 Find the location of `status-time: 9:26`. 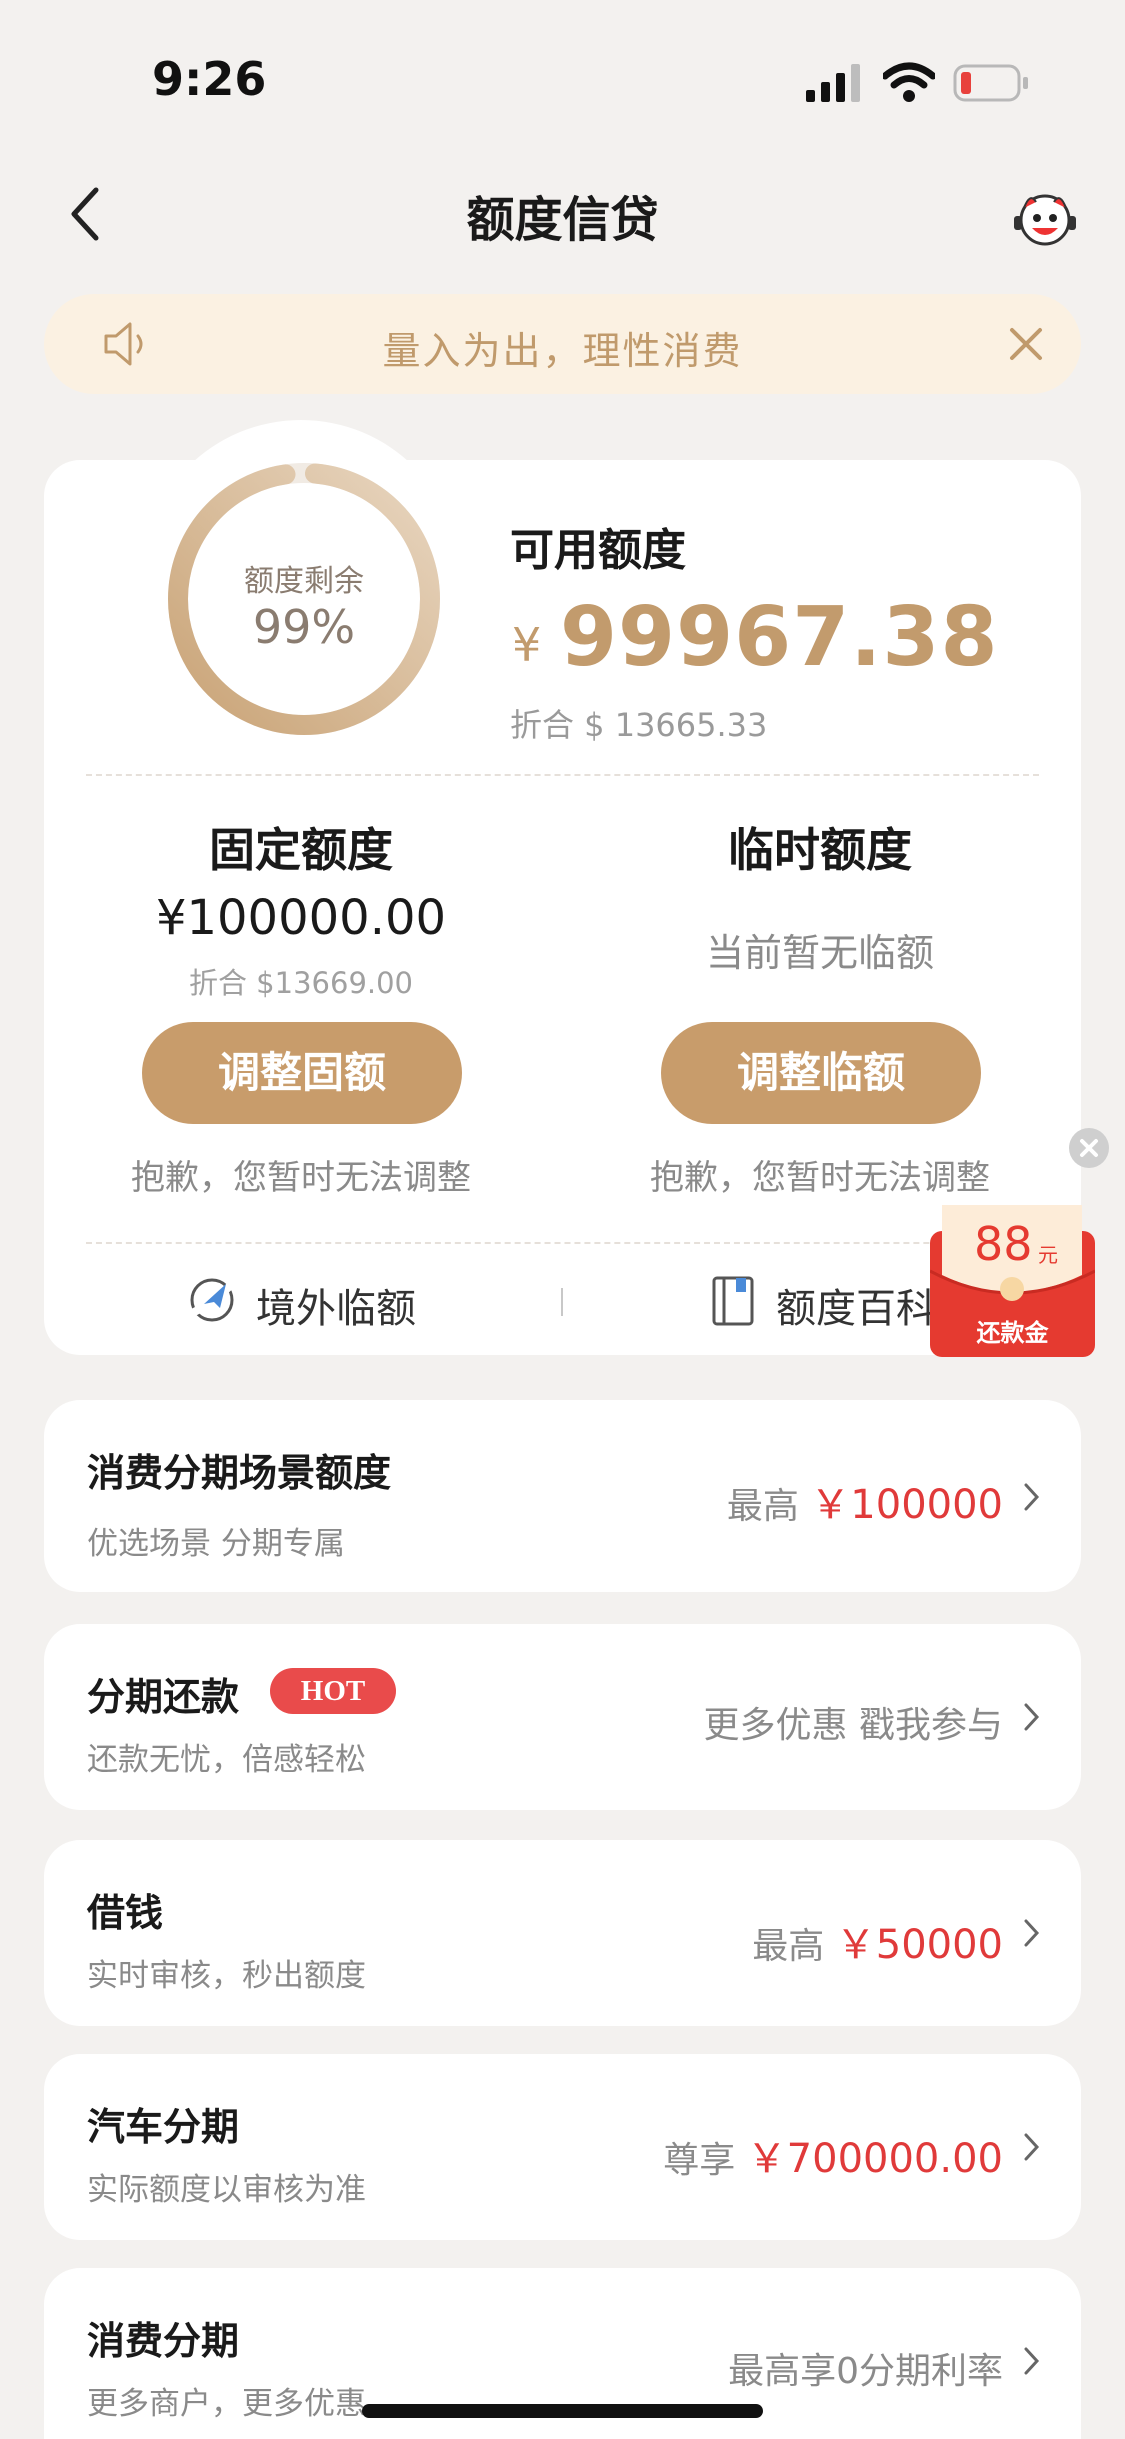

status-time: 9:26 is located at coordinates (209, 79).